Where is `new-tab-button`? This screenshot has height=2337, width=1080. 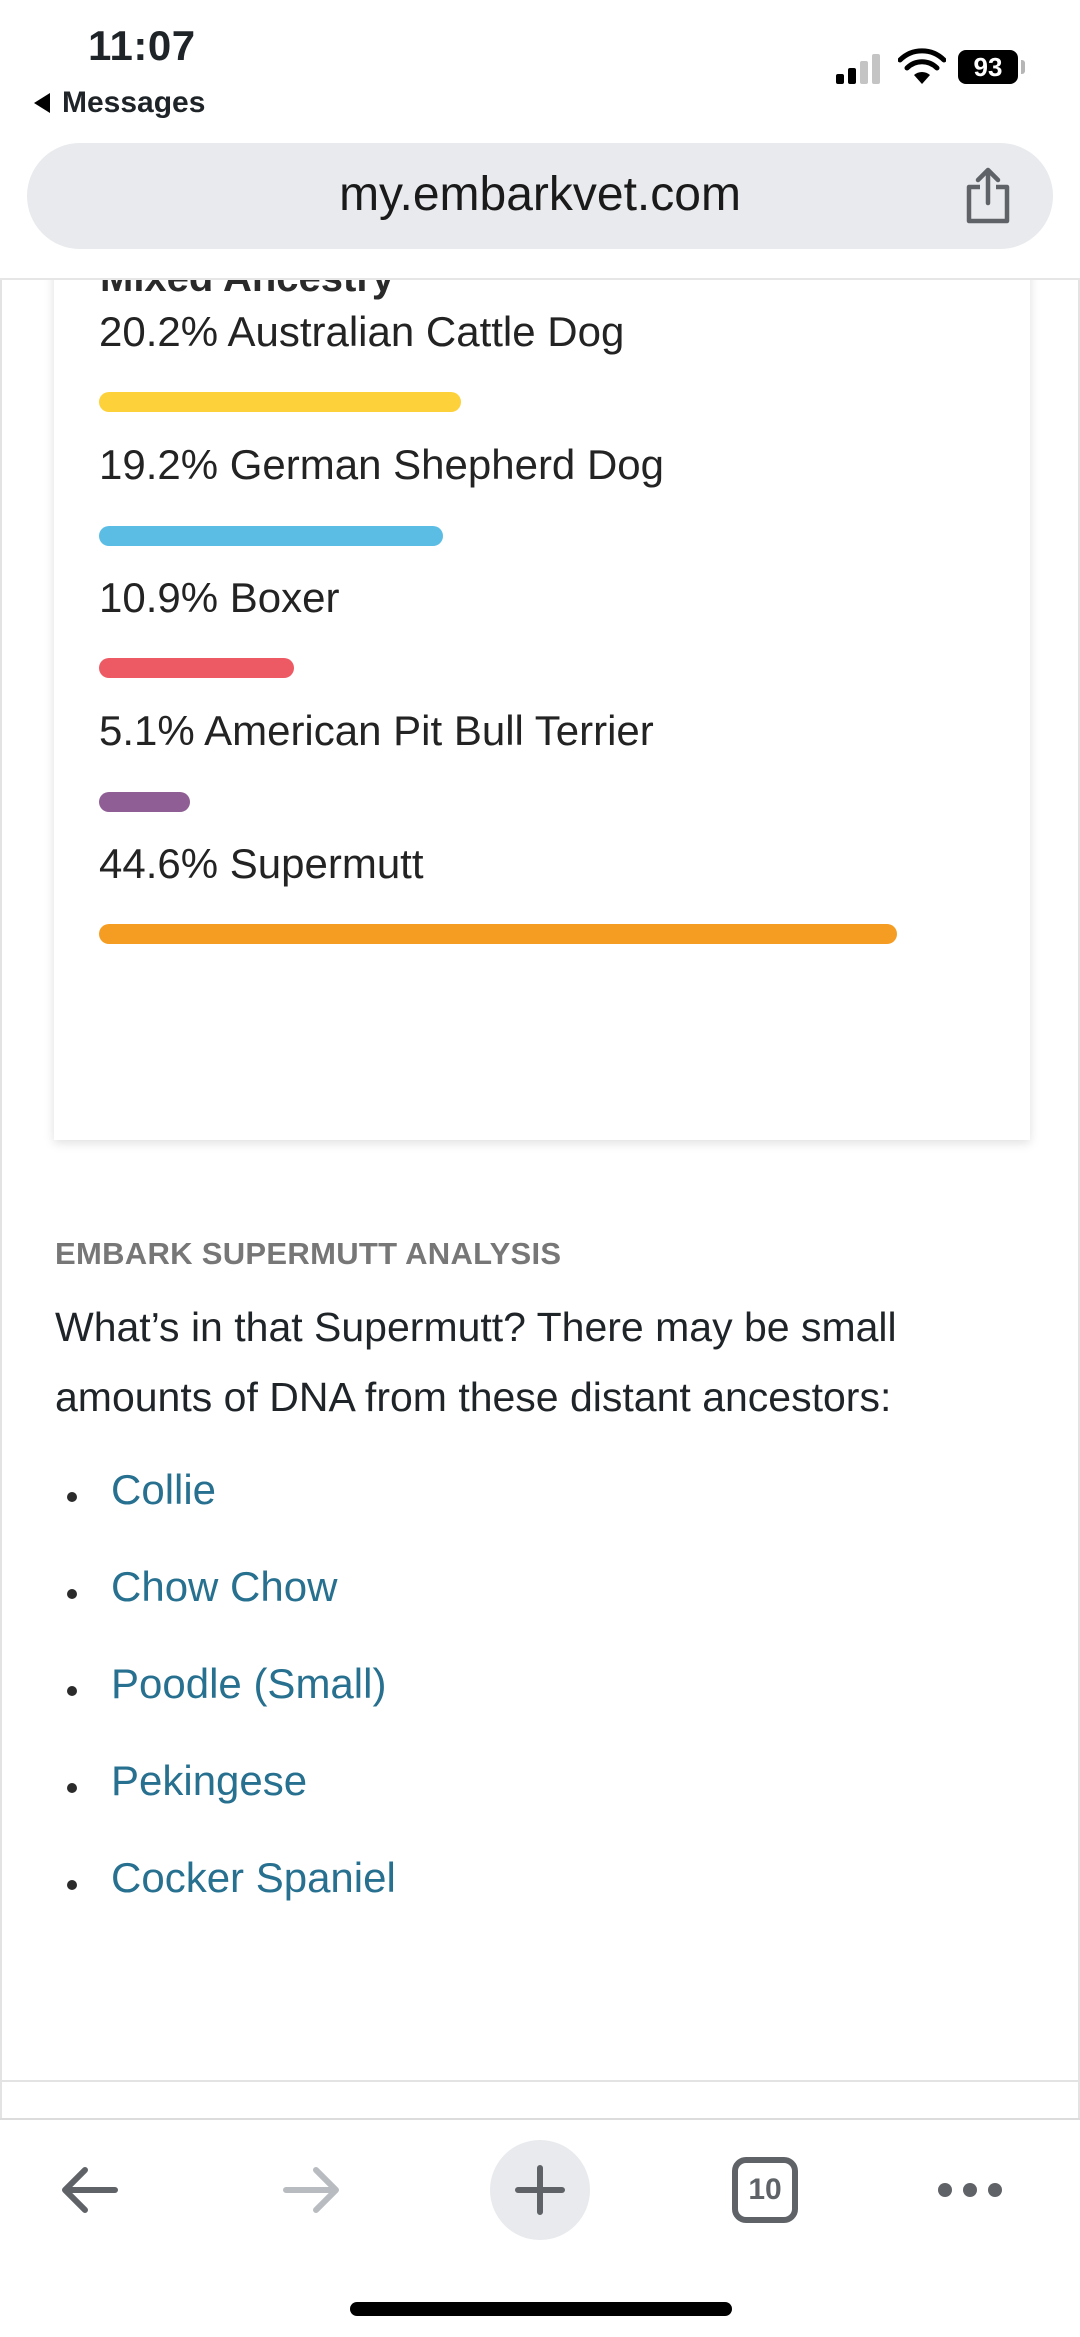
new-tab-button is located at coordinates (540, 2190).